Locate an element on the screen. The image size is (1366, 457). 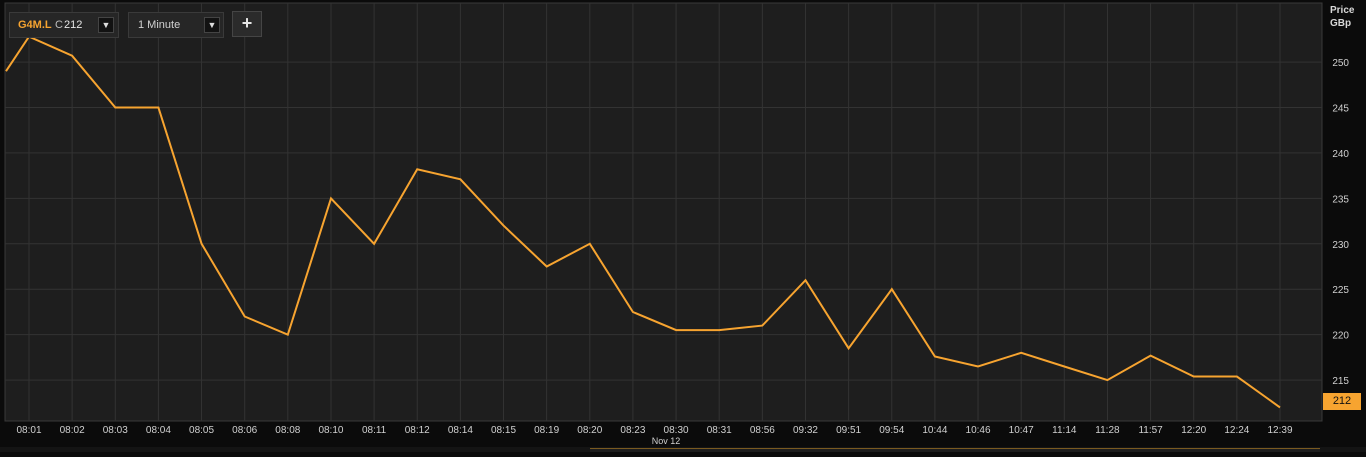
x-tick-label: 09:54 is located at coordinates (891, 430).